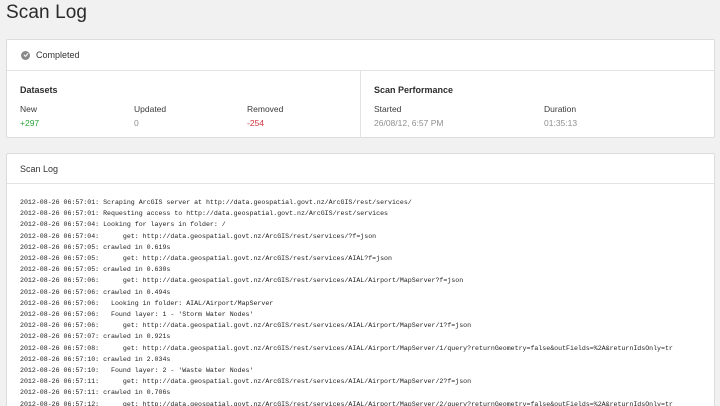 The image size is (720, 406). Describe the element at coordinates (30, 123) in the screenshot. I see `stat-new-value: +297` at that location.